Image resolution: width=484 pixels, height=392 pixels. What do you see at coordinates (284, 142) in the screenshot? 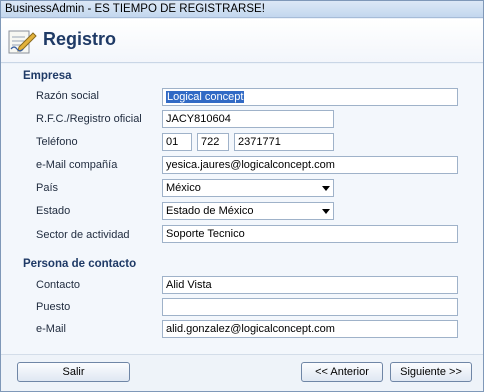
I see `telefono-numero-field: 2371771` at bounding box center [284, 142].